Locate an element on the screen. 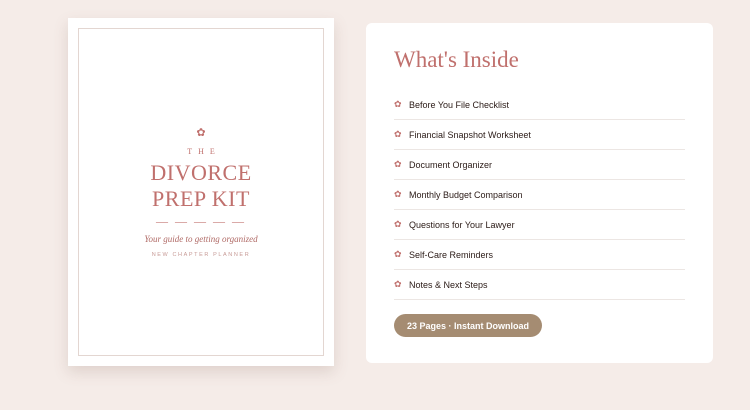 The height and width of the screenshot is (410, 750). list-item: ✿ Document Organizer is located at coordinates (539, 165).